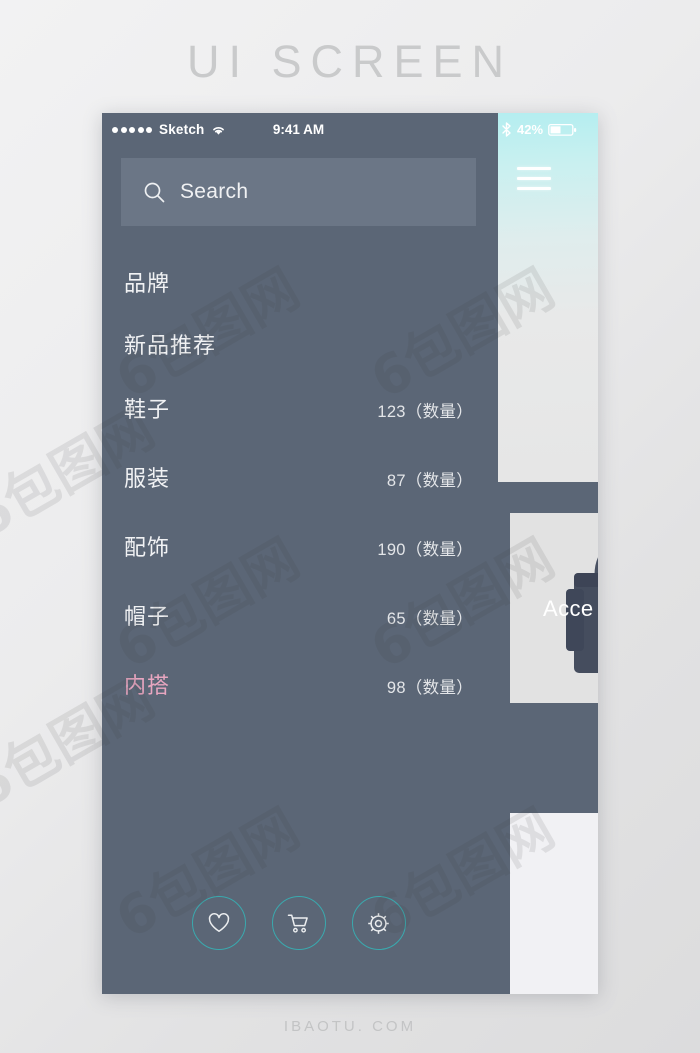 The width and height of the screenshot is (700, 1053). I want to click on status-bar: Sketch 9:41 AM, so click(298, 129).